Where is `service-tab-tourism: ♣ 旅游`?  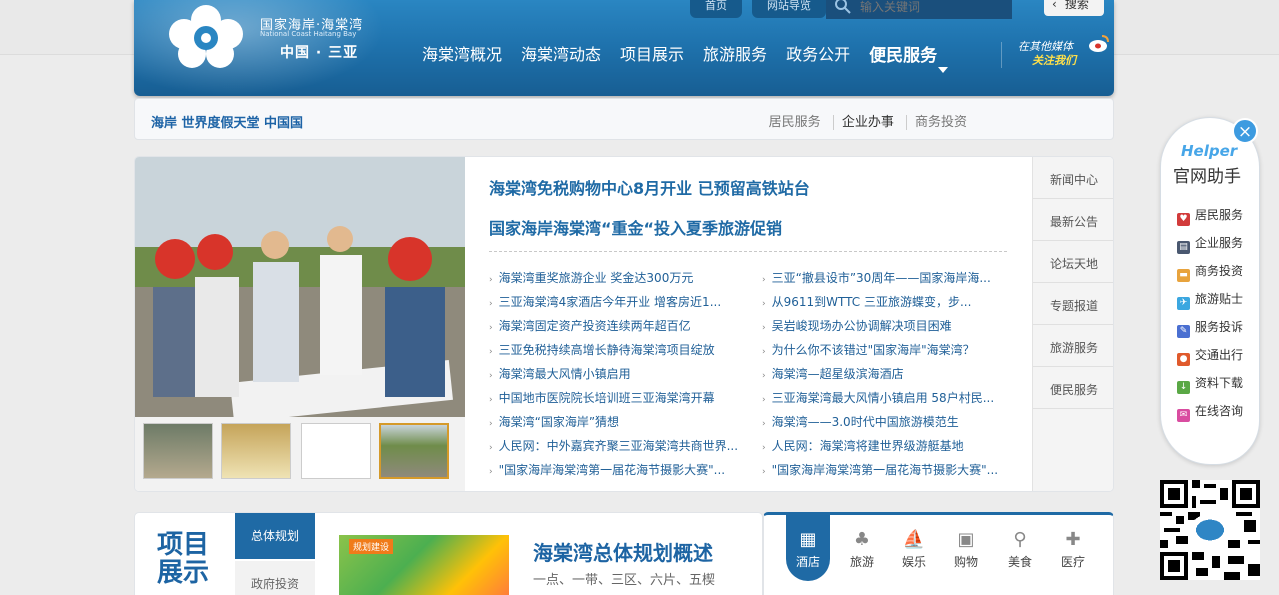 service-tab-tourism: ♣ 旅游 is located at coordinates (862, 548).